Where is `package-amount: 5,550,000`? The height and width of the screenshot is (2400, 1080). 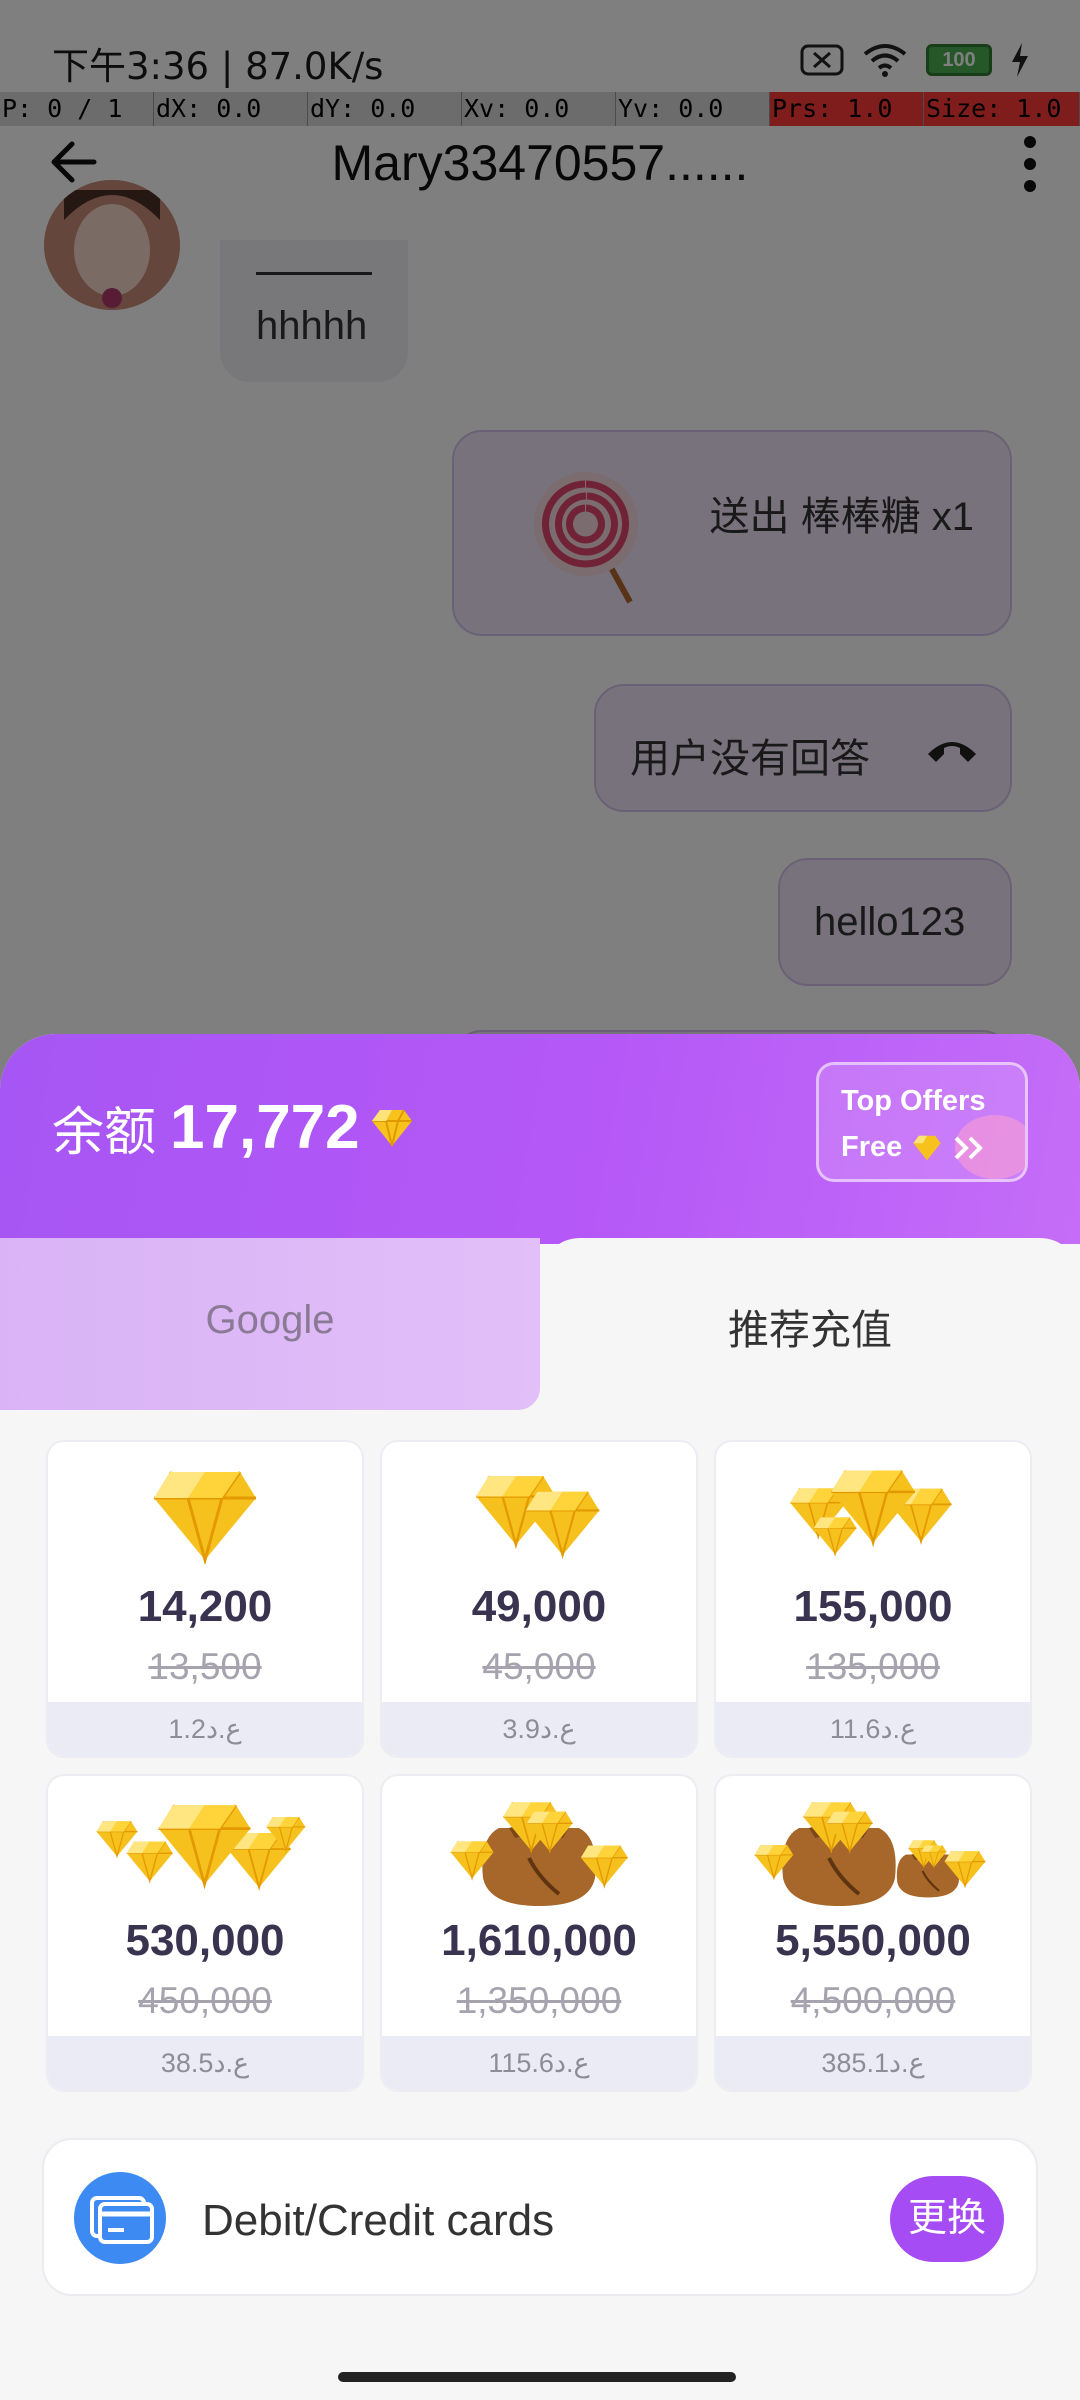 package-amount: 5,550,000 is located at coordinates (873, 1940).